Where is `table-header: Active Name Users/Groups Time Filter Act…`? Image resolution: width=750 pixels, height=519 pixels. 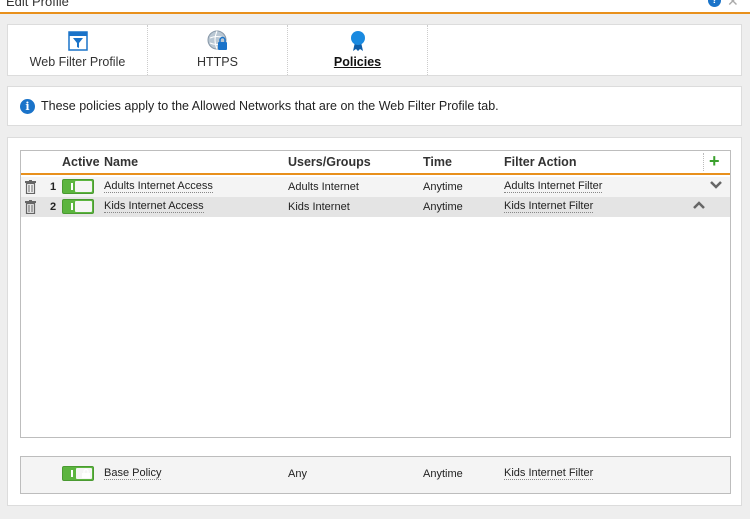
table-header: Active Name Users/Groups Time Filter Act… is located at coordinates (375, 163).